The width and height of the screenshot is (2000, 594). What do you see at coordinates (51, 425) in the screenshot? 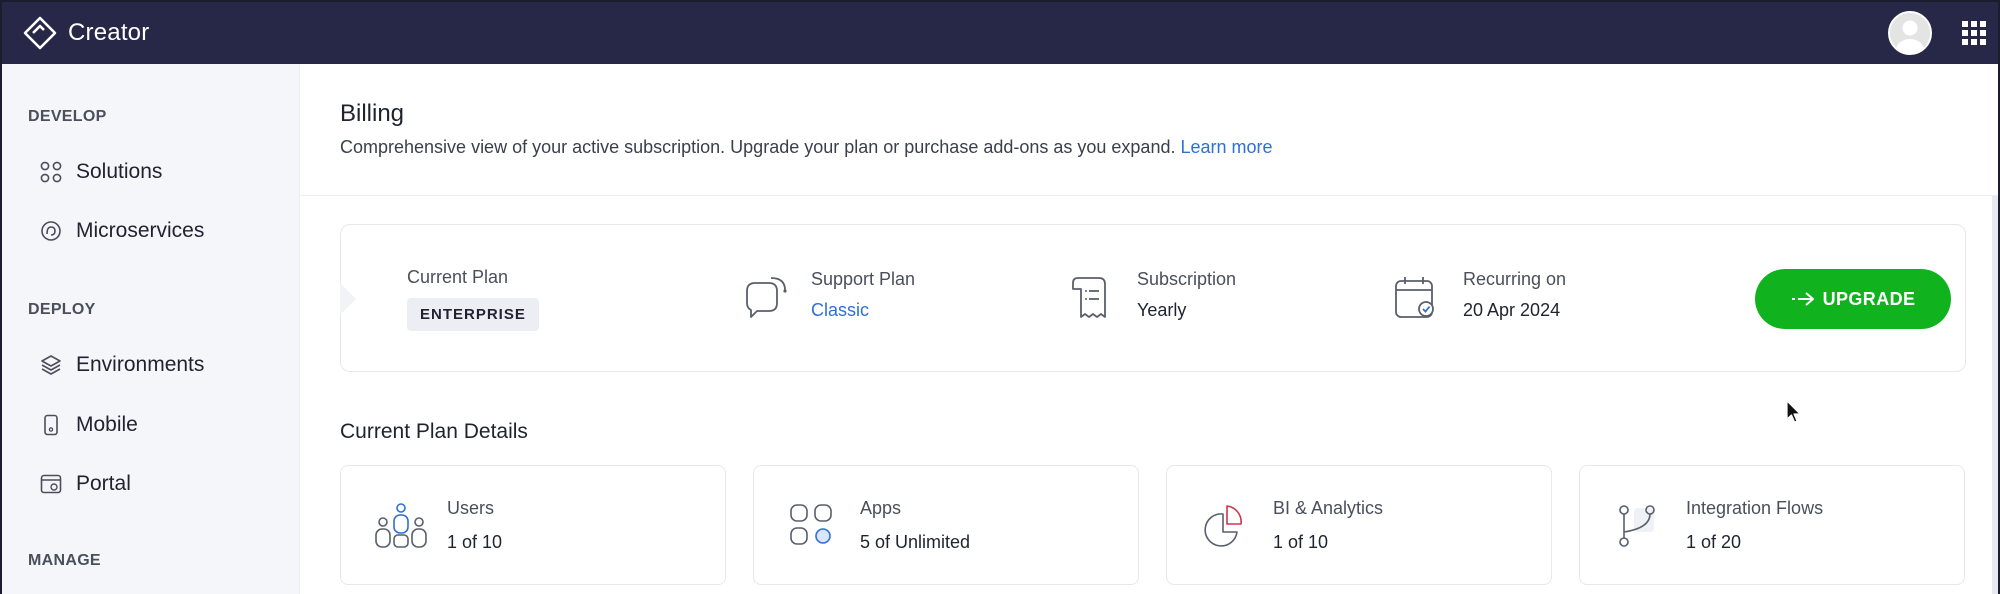
I see `mobile-icon` at bounding box center [51, 425].